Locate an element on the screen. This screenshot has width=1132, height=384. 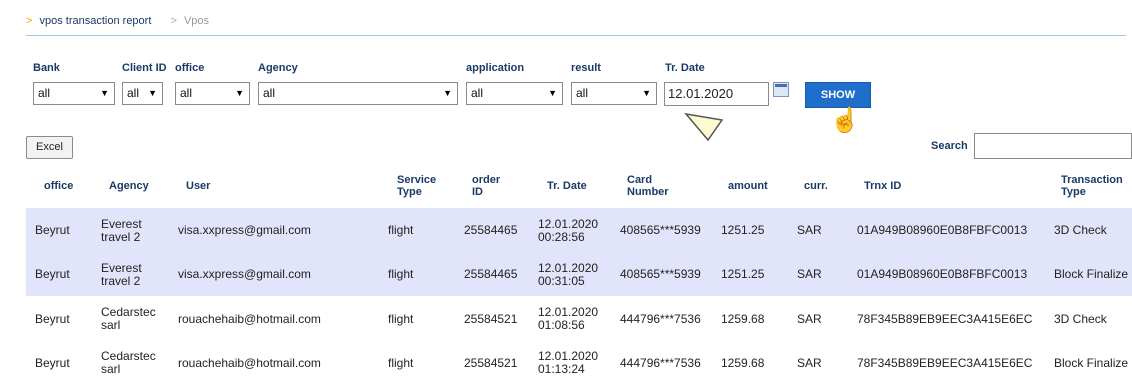
agency-select: all ▼ is located at coordinates (358, 93).